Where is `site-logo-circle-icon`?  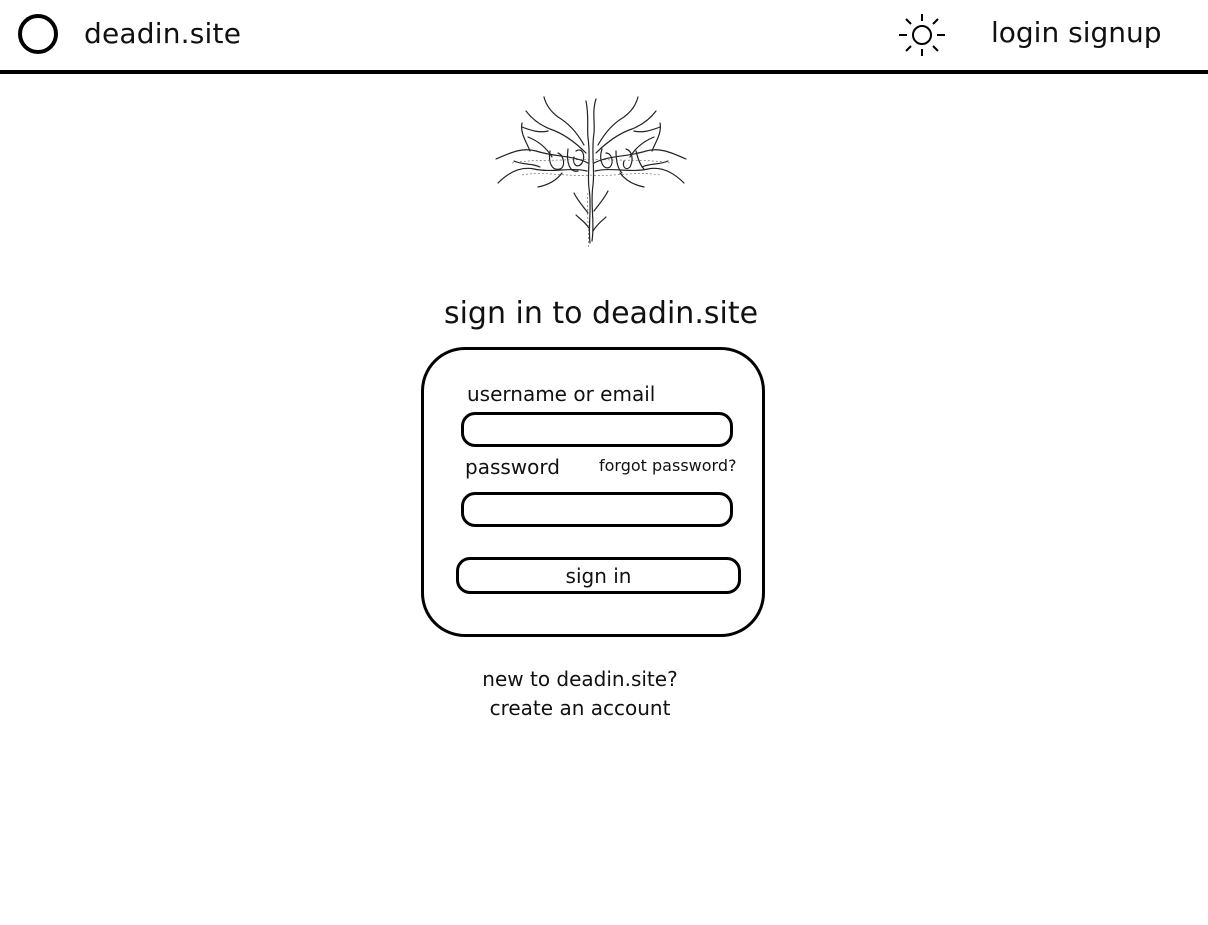 site-logo-circle-icon is located at coordinates (38, 34).